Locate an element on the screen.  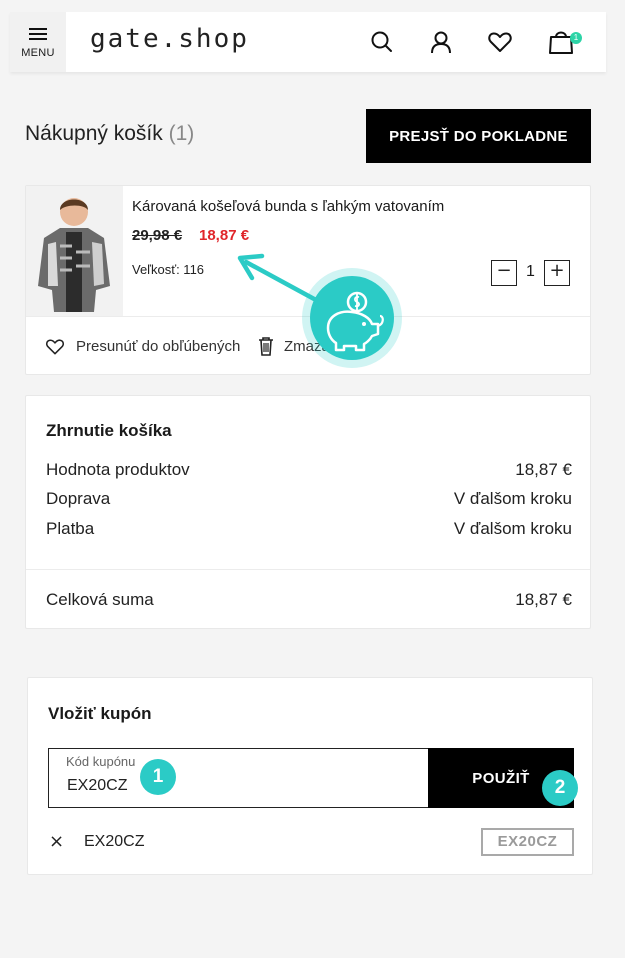
step-marker-1: 1 is located at coordinates (158, 777).